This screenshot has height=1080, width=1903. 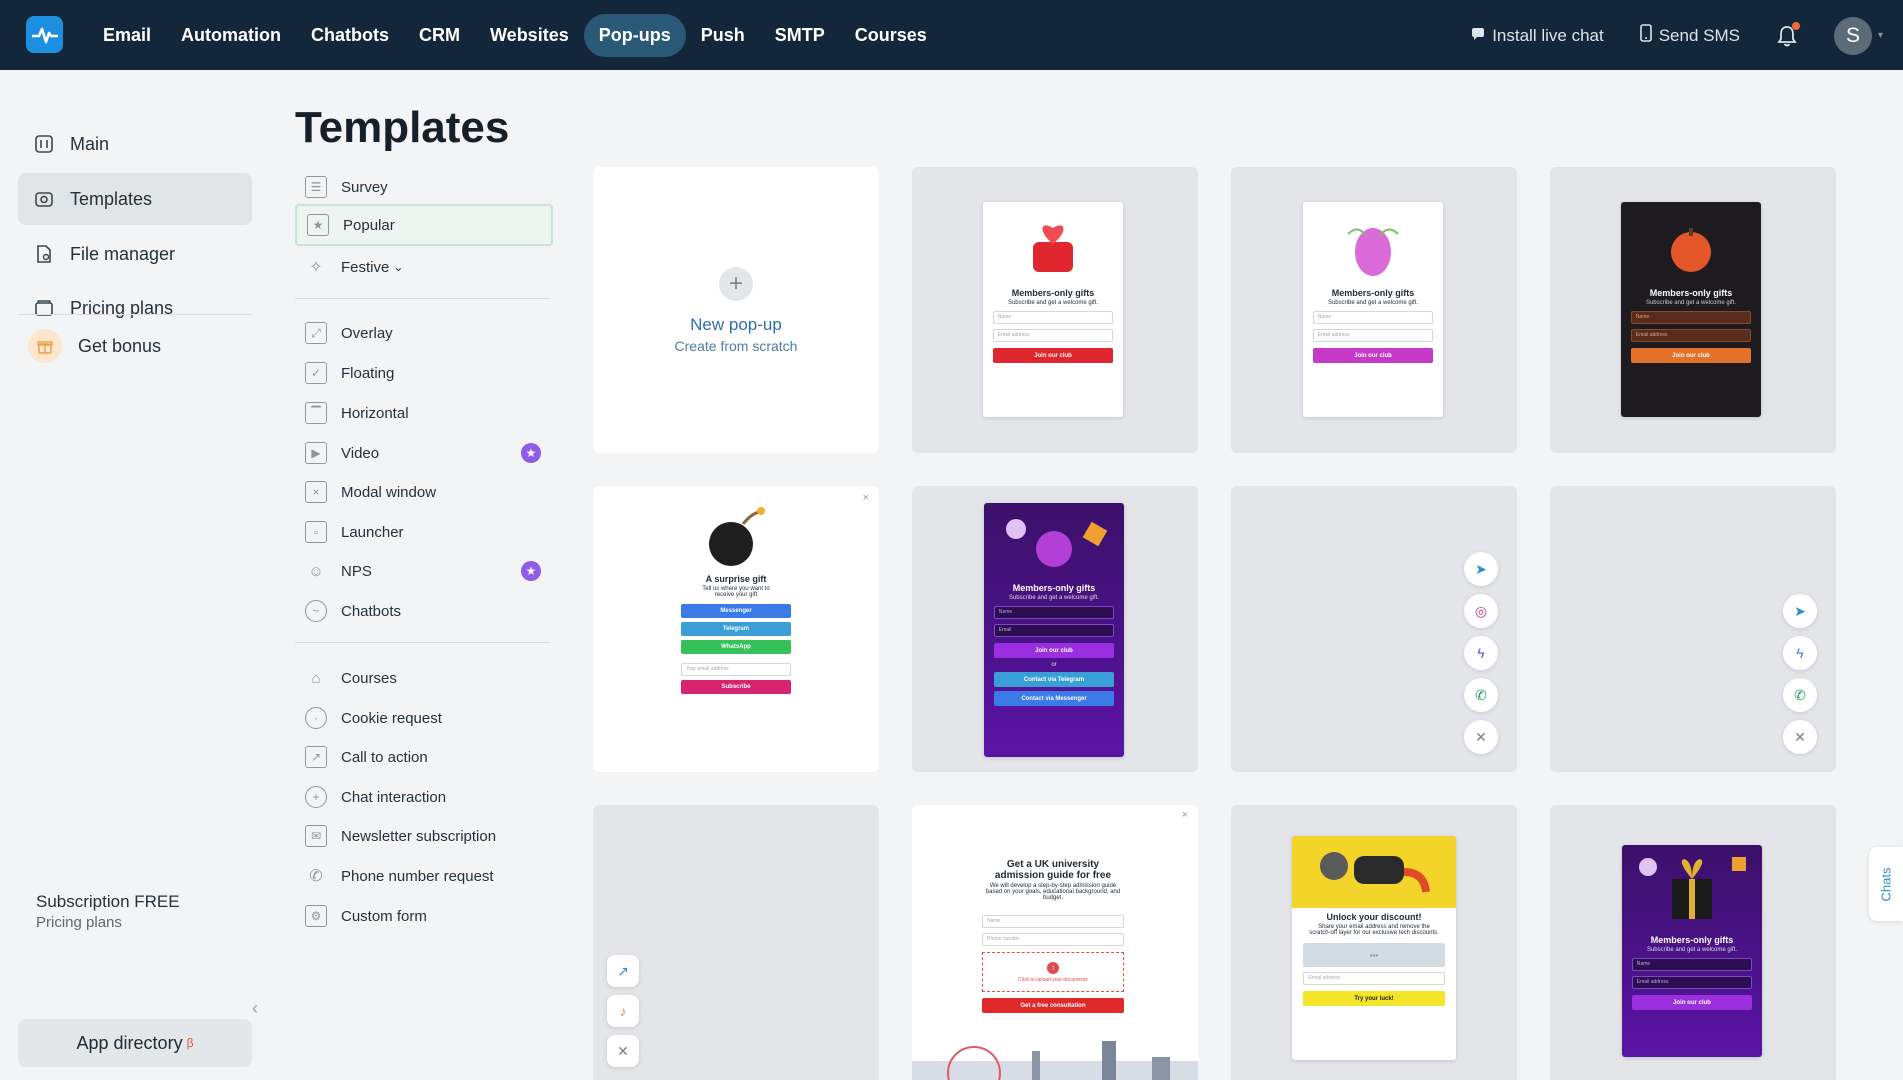 I want to click on category-floating: ✓ Floating, so click(x=424, y=373).